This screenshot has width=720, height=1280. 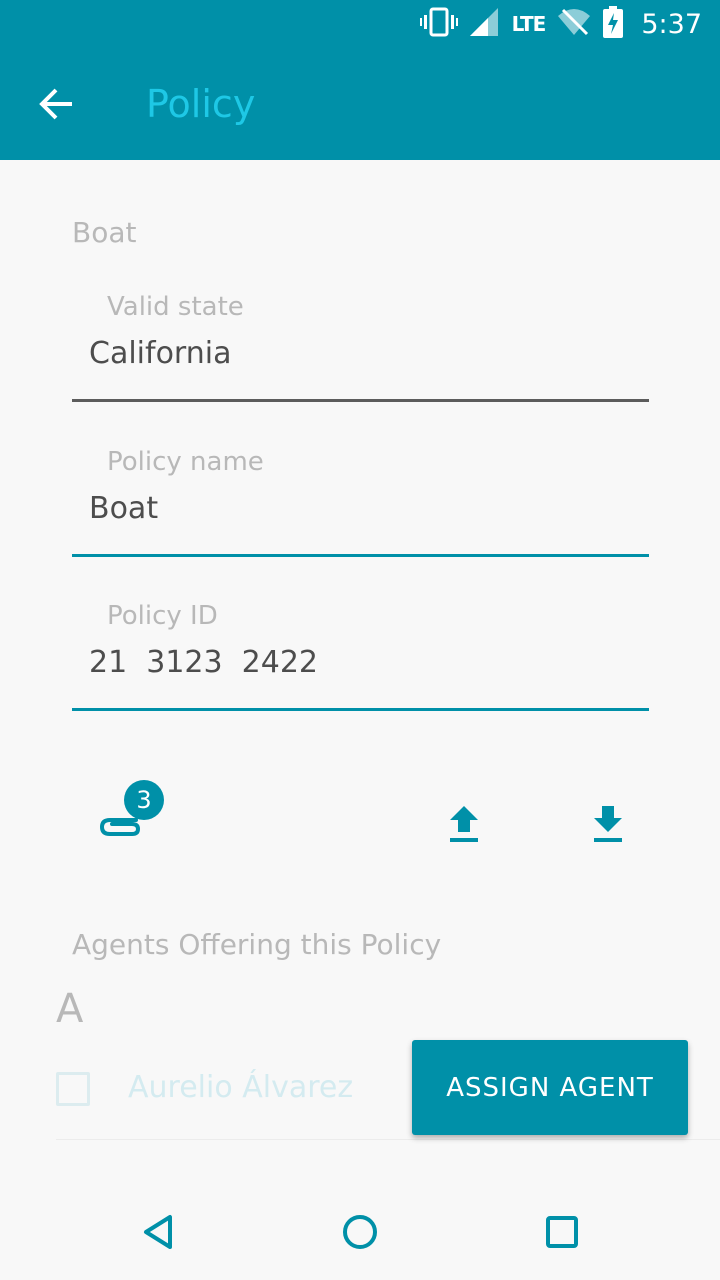 I want to click on agents-index-letter: A, so click(x=70, y=1009).